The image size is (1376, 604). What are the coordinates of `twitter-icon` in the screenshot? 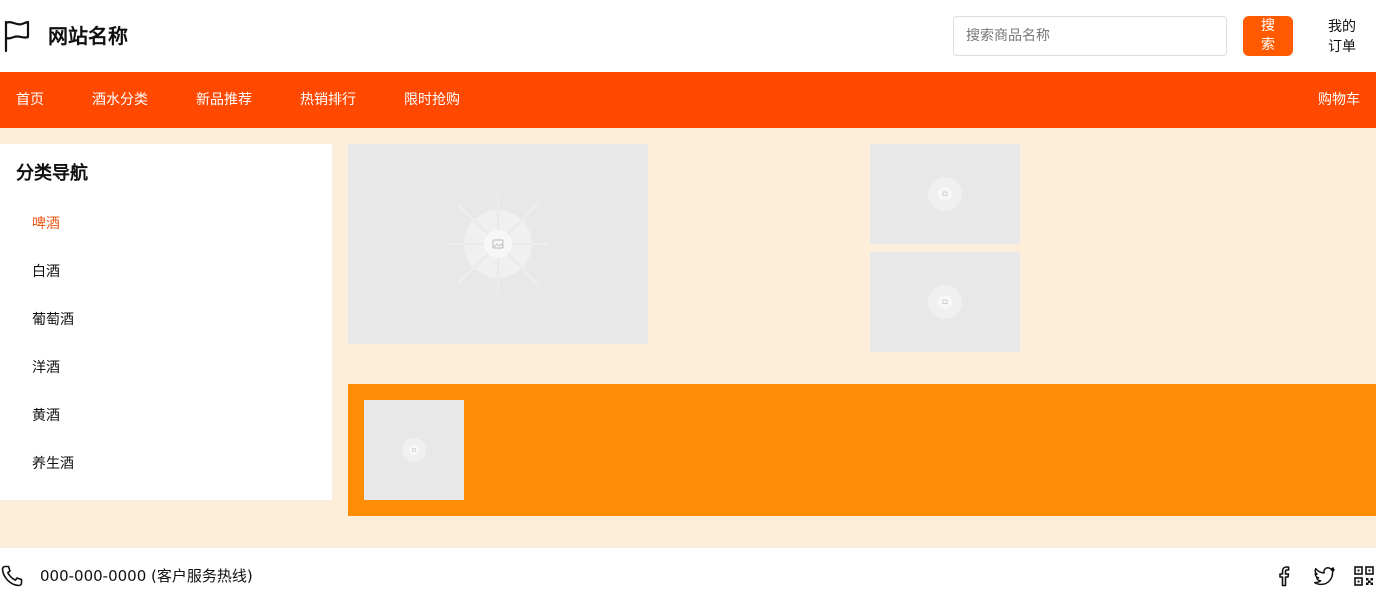 It's located at (1324, 576).